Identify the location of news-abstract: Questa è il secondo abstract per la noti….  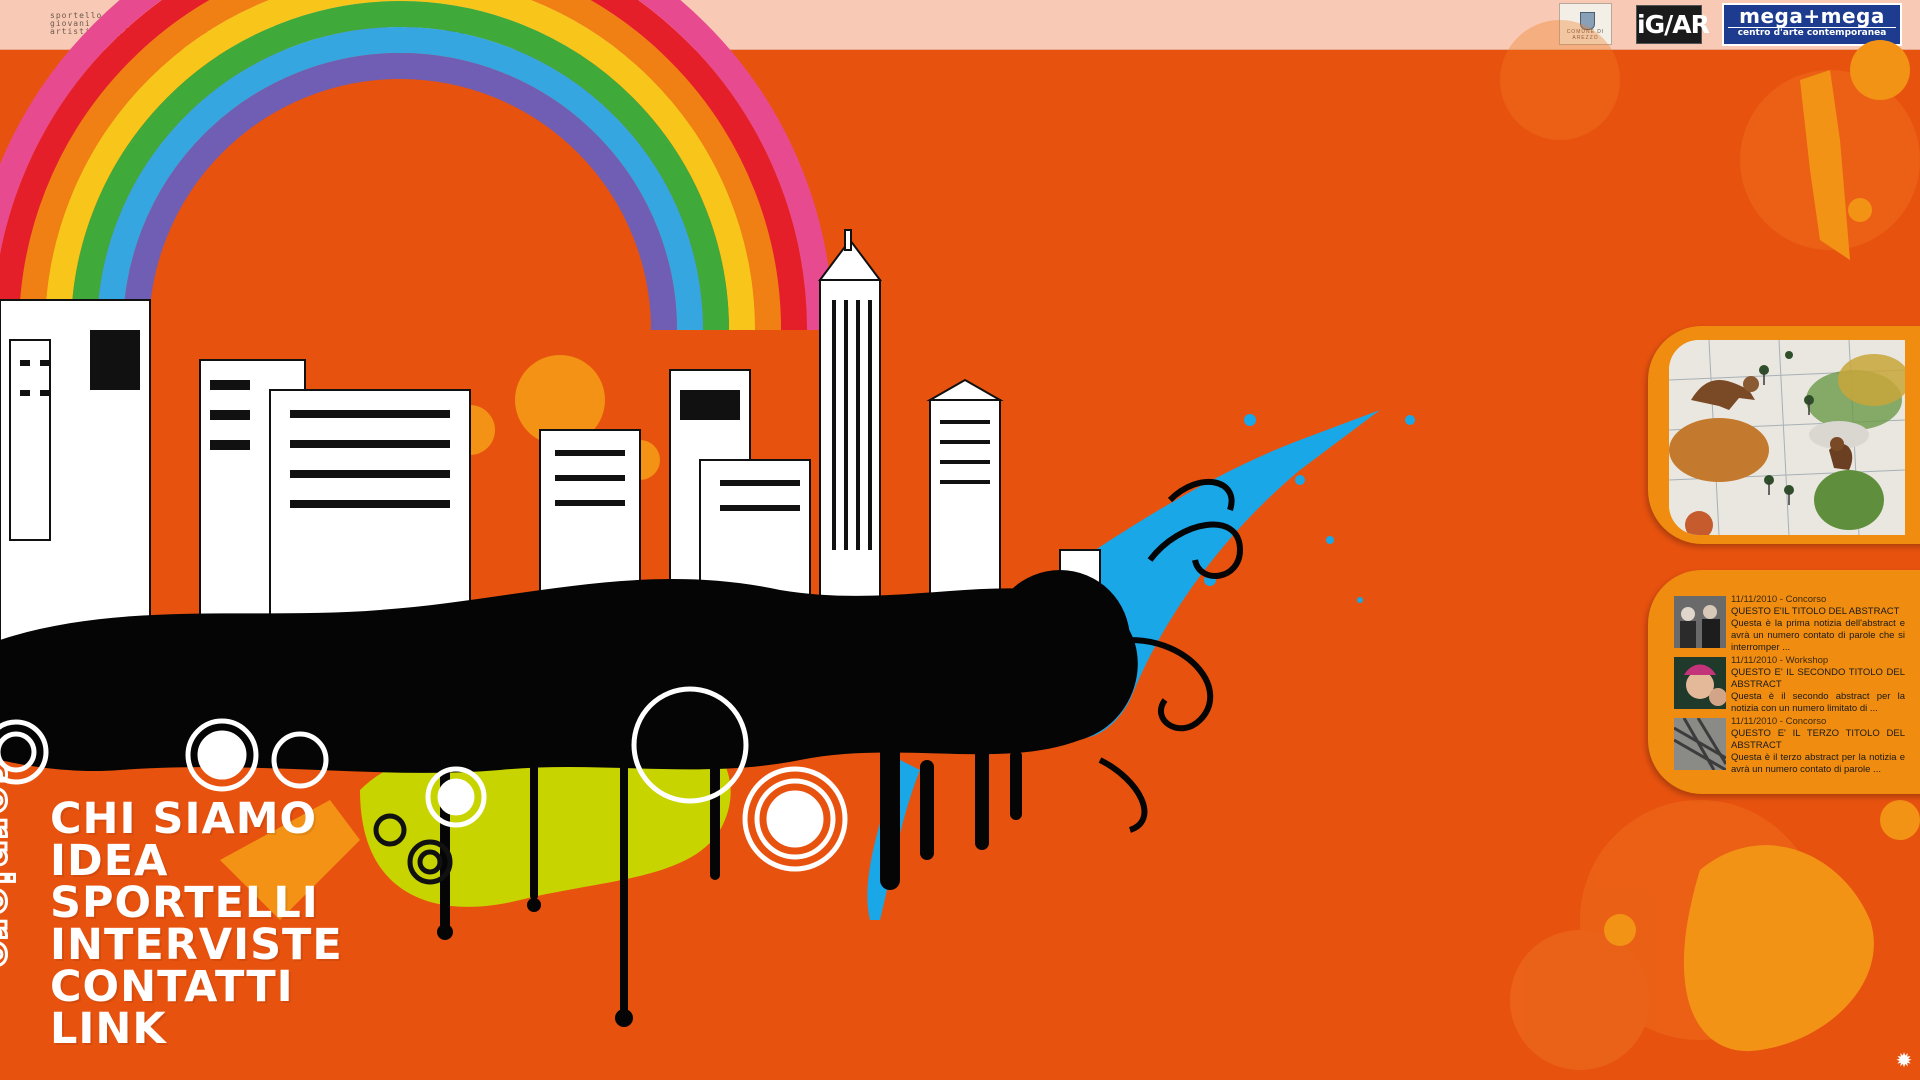
(1818, 702).